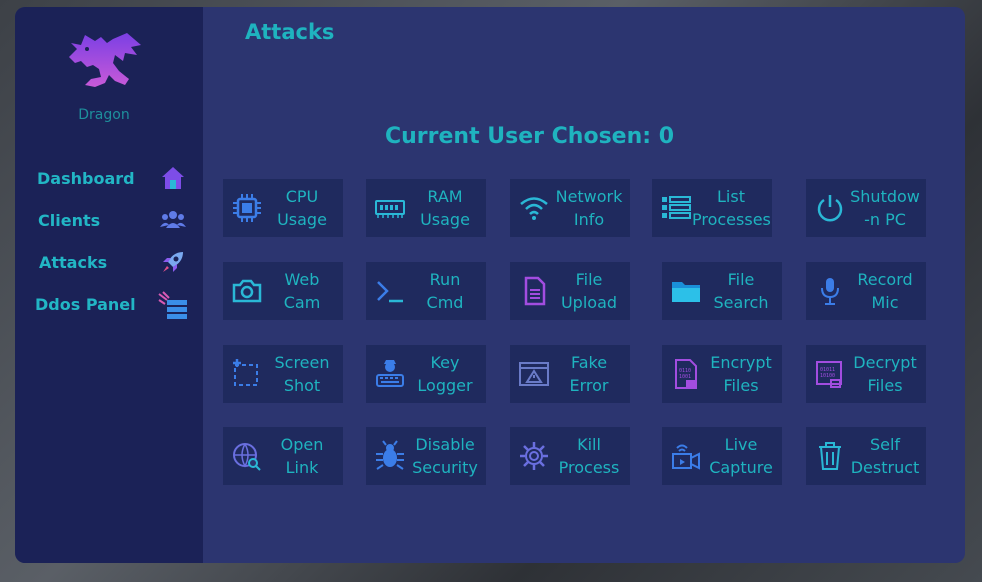 This screenshot has width=982, height=582. What do you see at coordinates (445, 374) in the screenshot?
I see `button-label: Key Logger` at bounding box center [445, 374].